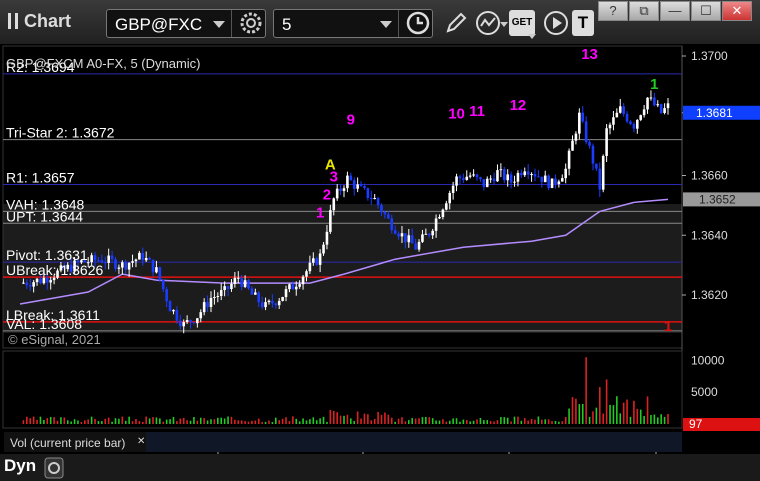 Image resolution: width=760 pixels, height=481 pixels. I want to click on status-bar, so click(380, 467).